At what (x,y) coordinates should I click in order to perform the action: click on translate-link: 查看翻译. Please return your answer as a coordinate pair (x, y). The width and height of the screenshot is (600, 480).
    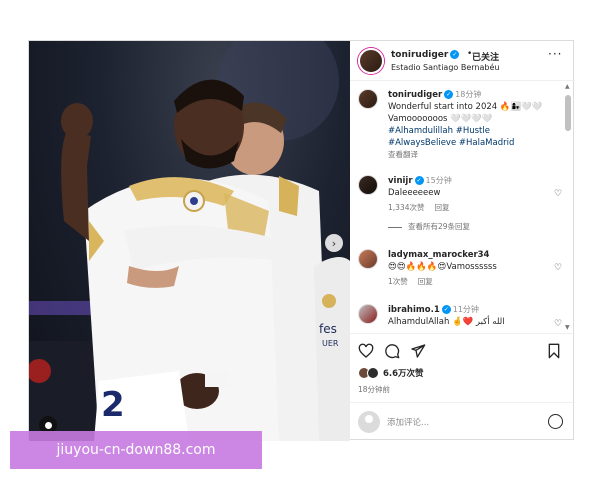
    Looking at the image, I should click on (474, 155).